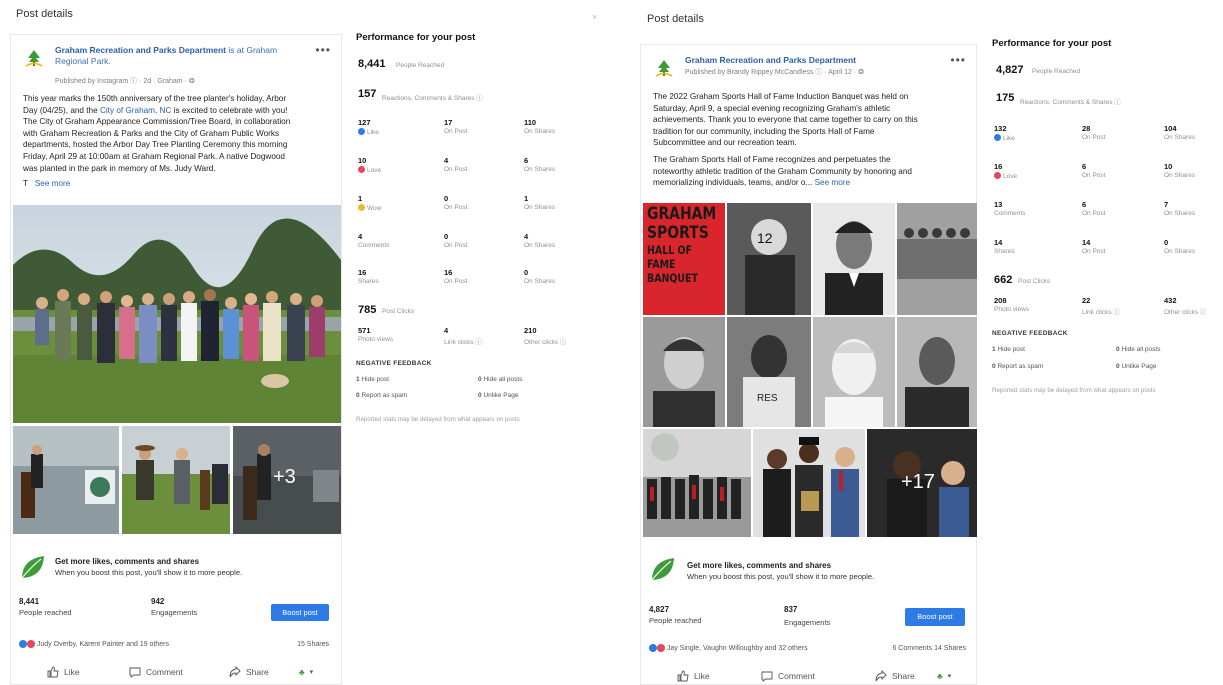 This screenshot has height=685, width=1223. What do you see at coordinates (374, 245) in the screenshot?
I see `comments-label: Comments` at bounding box center [374, 245].